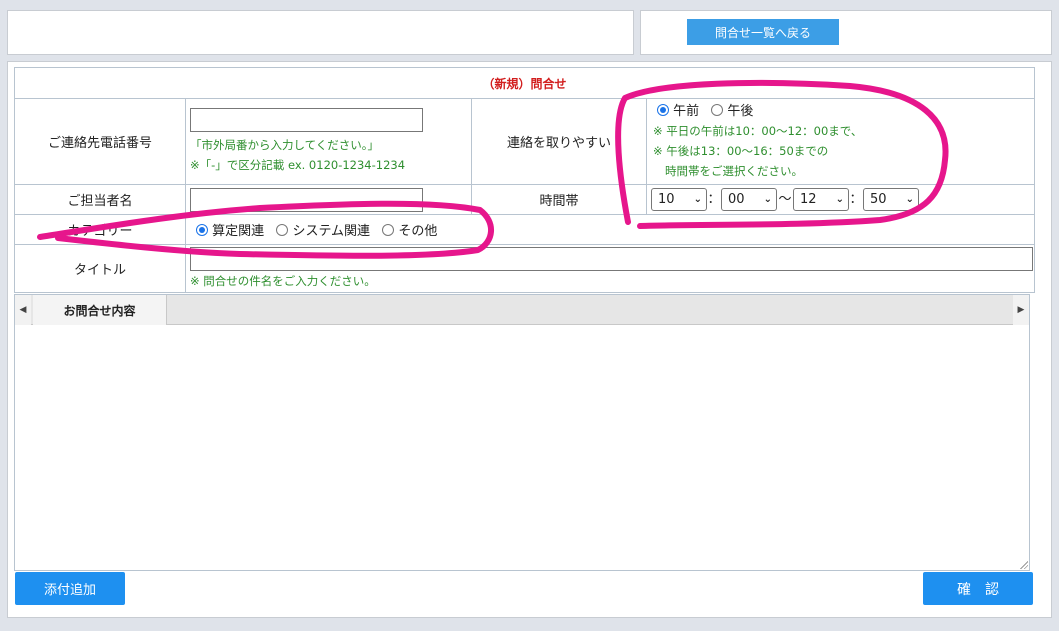 This screenshot has height=631, width=1059. I want to click on time-tilde: ～, so click(785, 199).